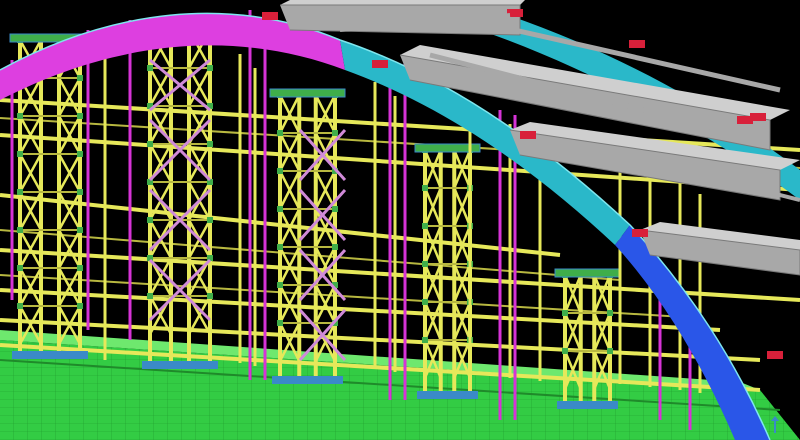 This screenshot has width=800, height=440. Describe the element at coordinates (775, 424) in the screenshot. I see `axis-triad-icon` at that location.